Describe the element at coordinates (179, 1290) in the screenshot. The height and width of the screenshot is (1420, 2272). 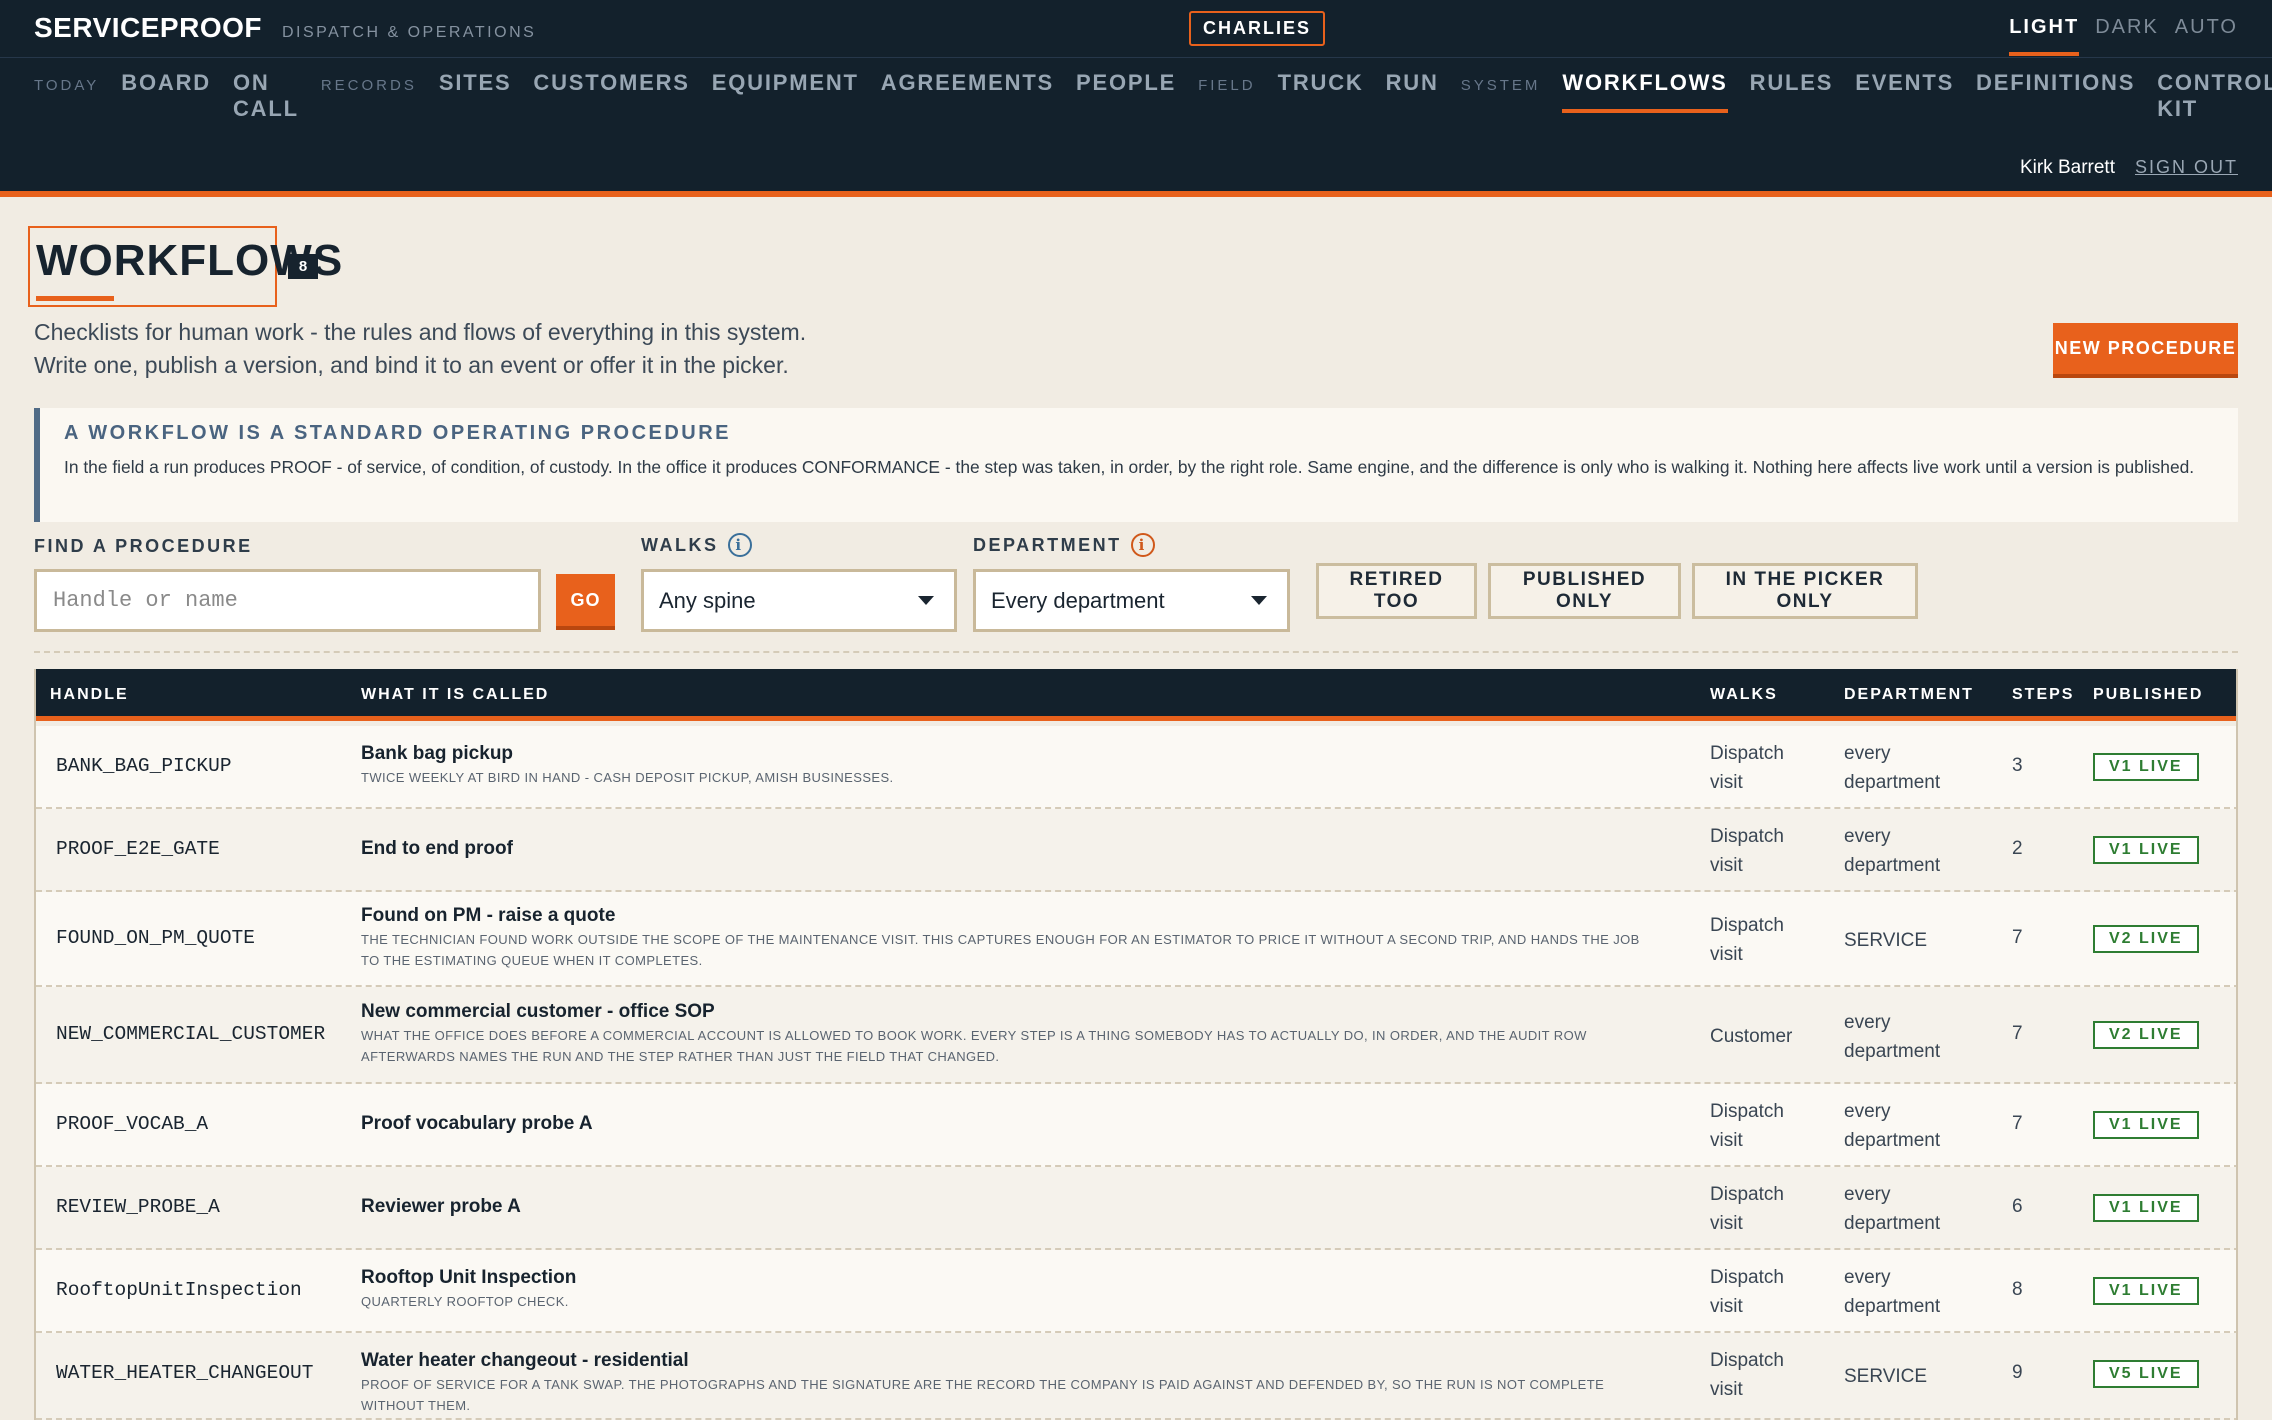
I see `row-handle: RooftopUnitInspection` at that location.